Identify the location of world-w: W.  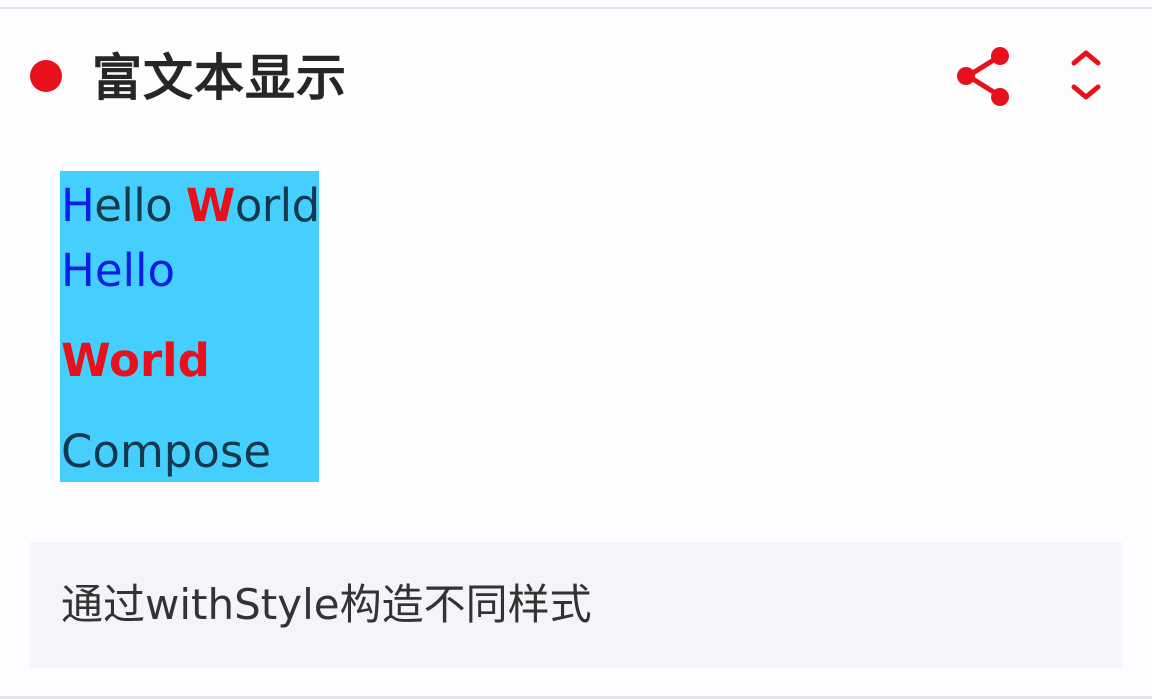
(210, 205).